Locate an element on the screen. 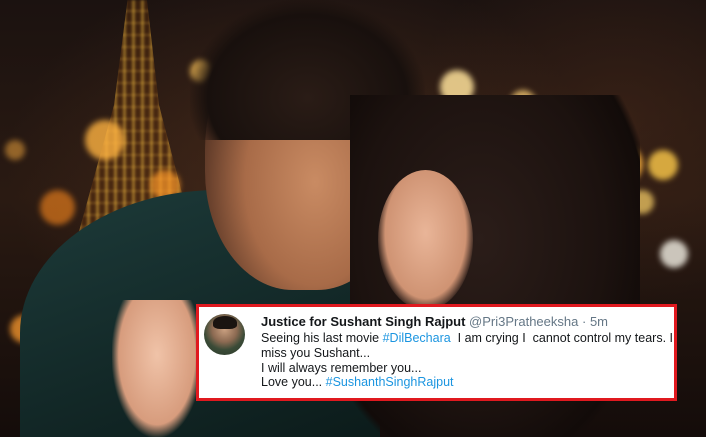  timestamp: 5m is located at coordinates (599, 321).